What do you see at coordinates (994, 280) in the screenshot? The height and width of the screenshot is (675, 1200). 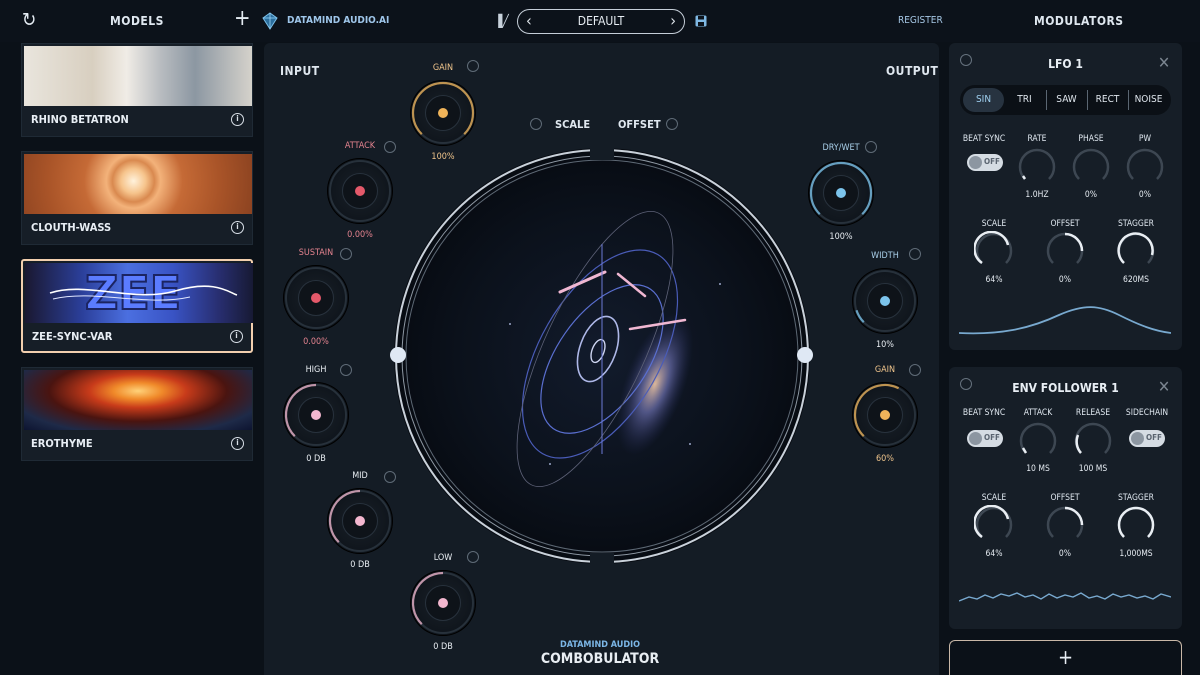 I see `scale-value: 64%` at bounding box center [994, 280].